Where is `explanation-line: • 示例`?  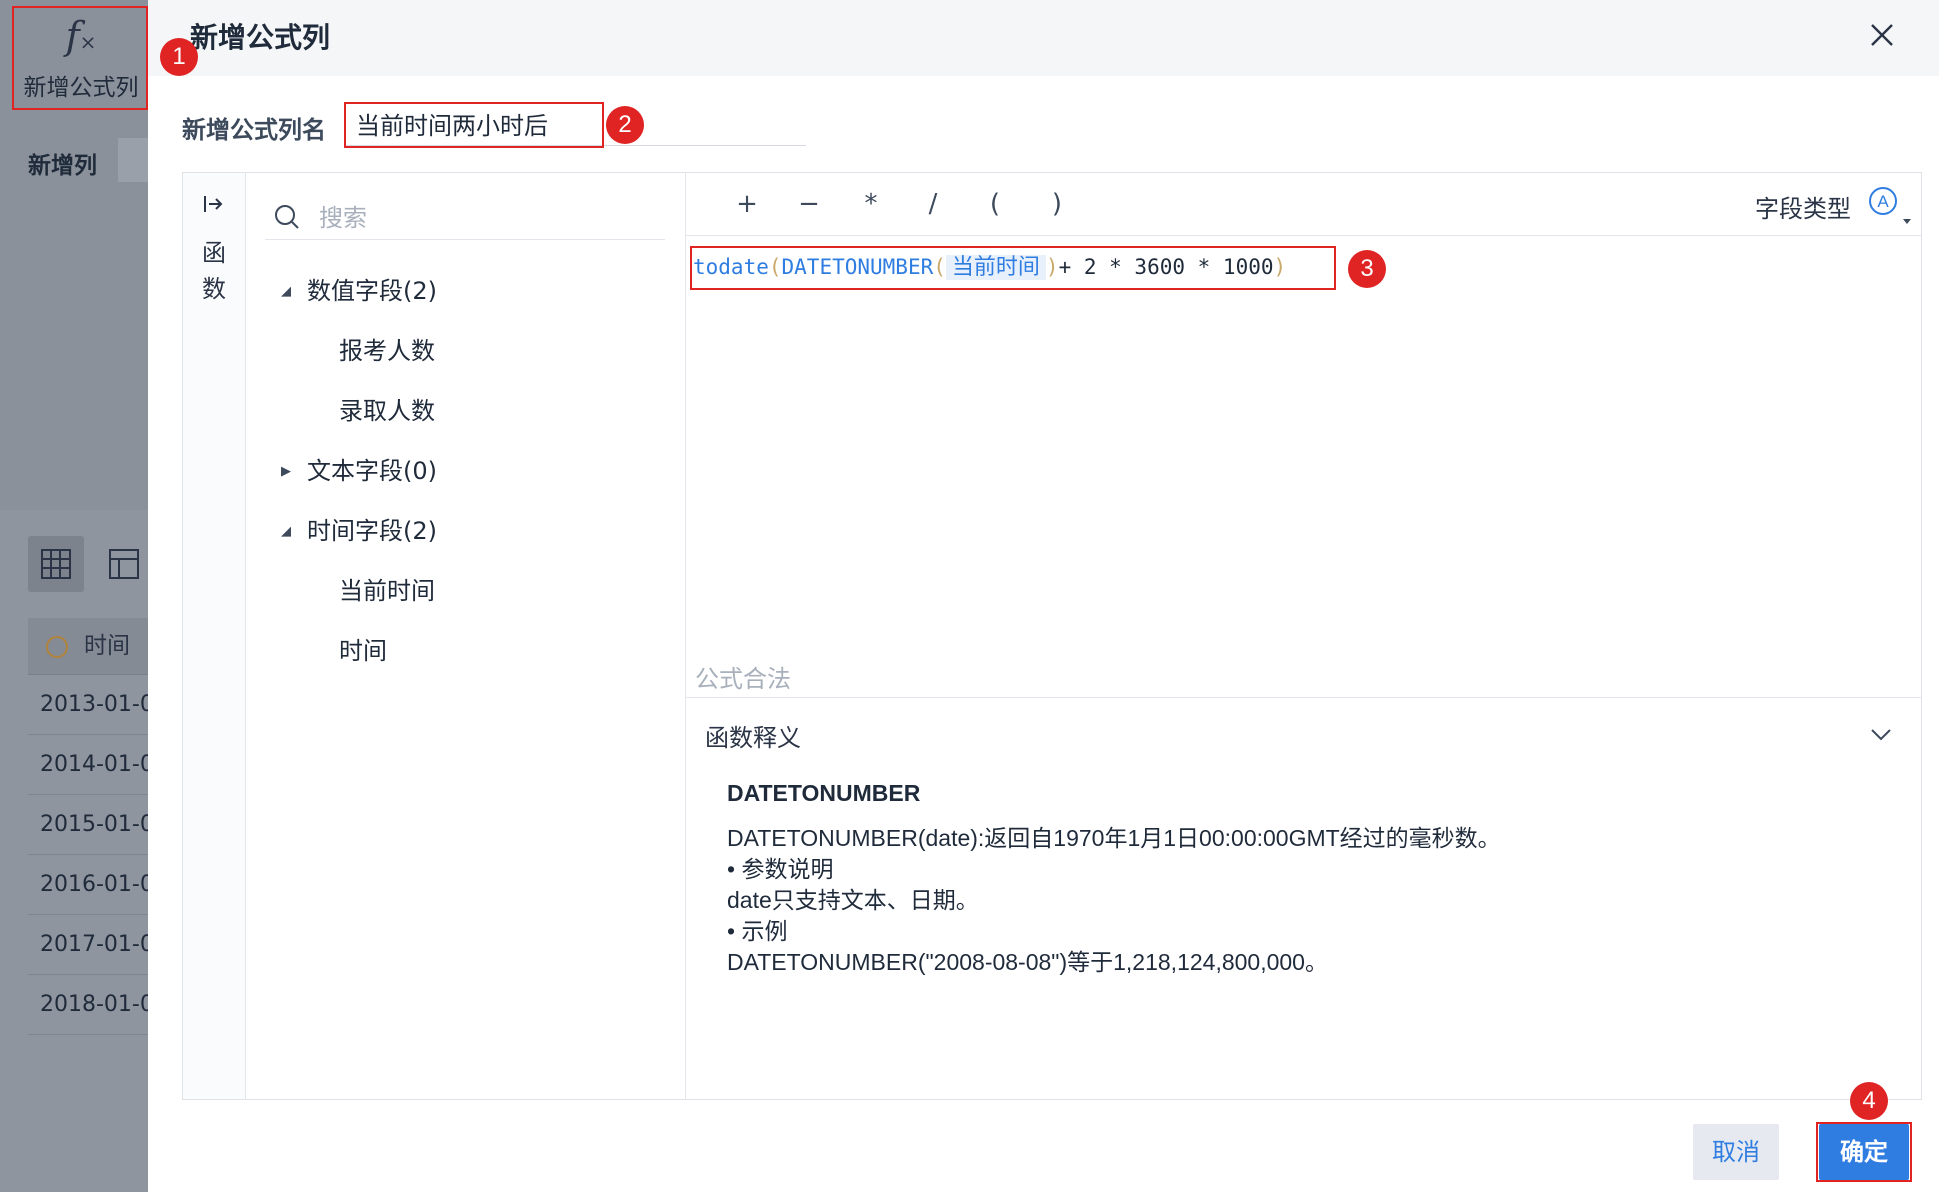
explanation-line: • 示例 is located at coordinates (757, 931).